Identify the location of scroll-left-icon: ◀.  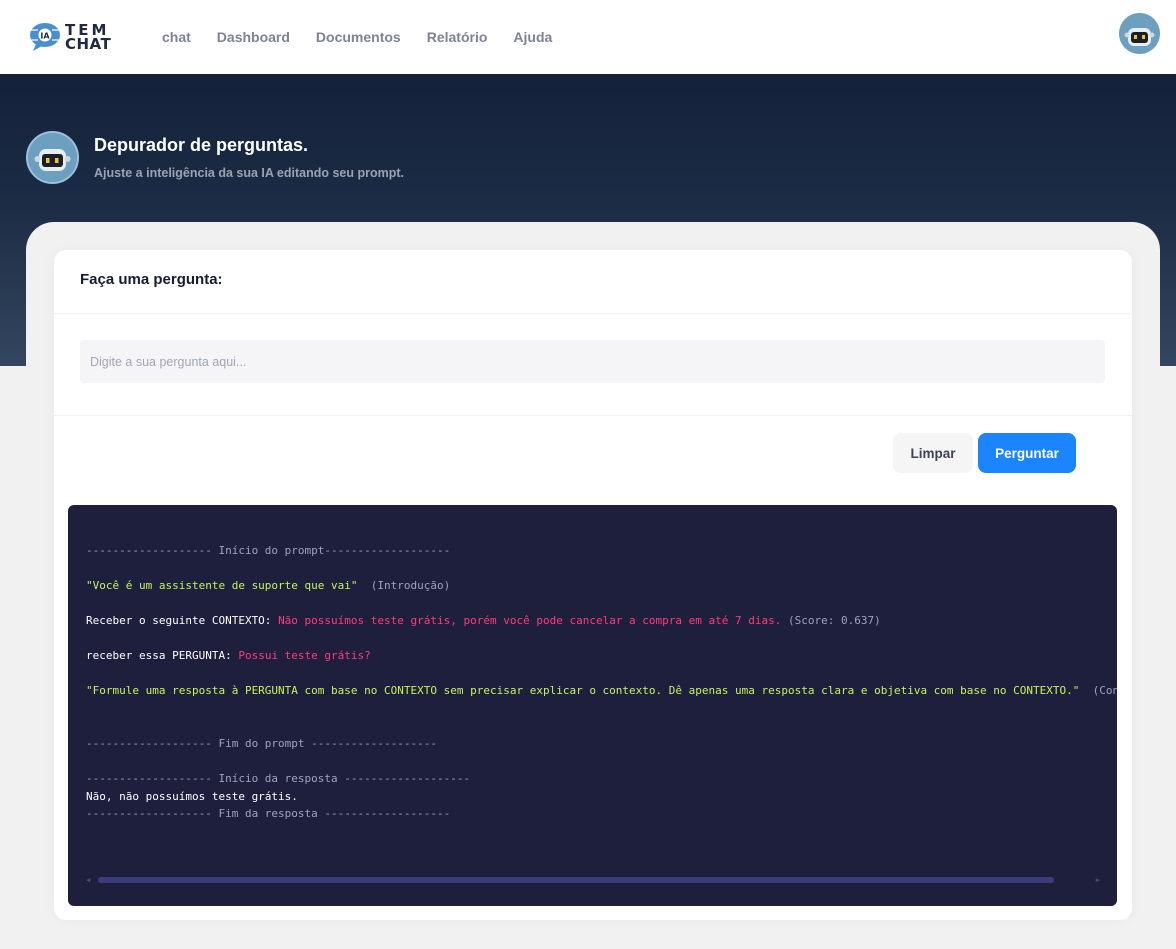
(88, 880).